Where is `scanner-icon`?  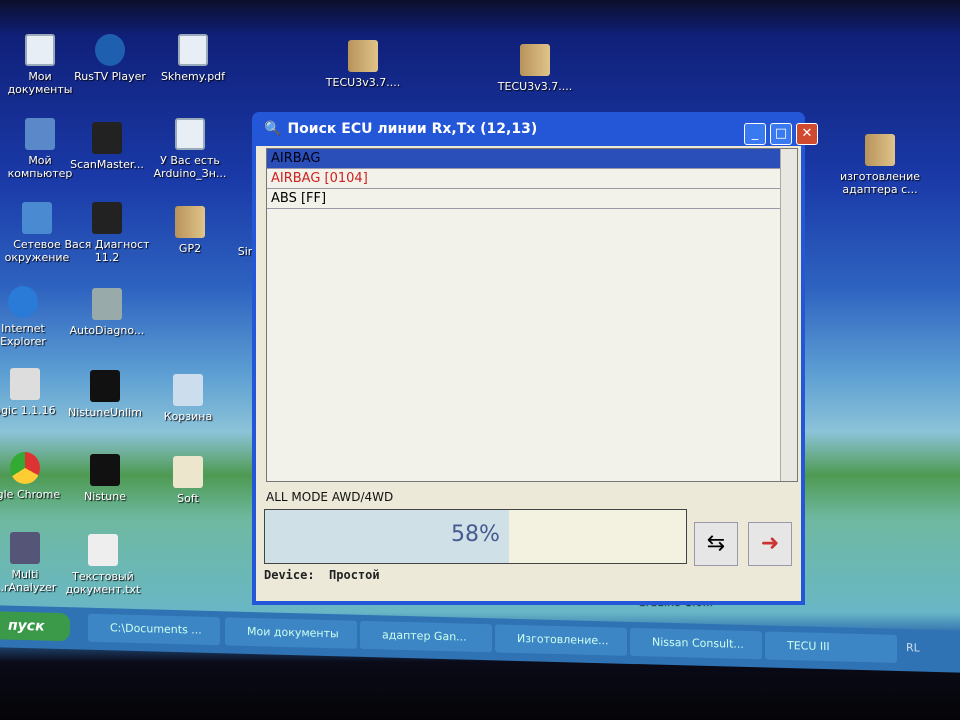 scanner-icon is located at coordinates (107, 138).